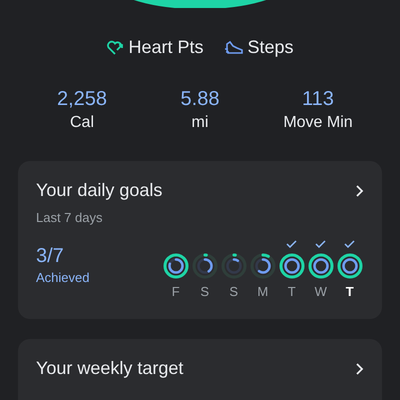 The height and width of the screenshot is (400, 400). I want to click on day-label: W, so click(320, 291).